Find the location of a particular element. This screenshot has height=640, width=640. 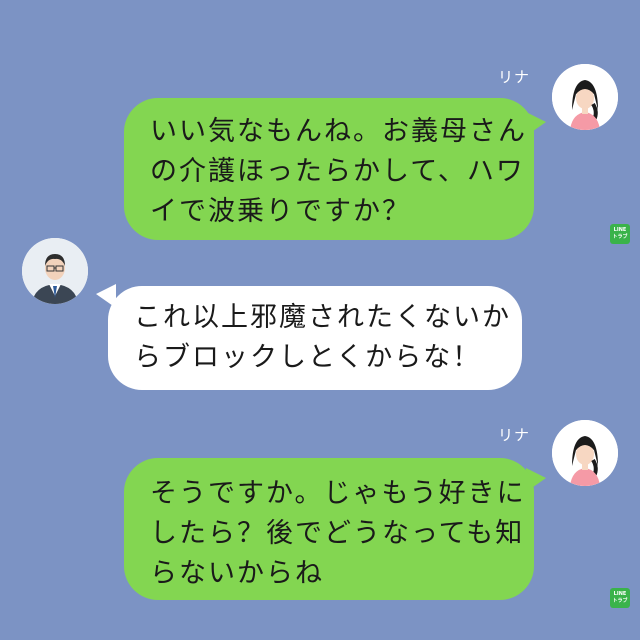

man-avatar-icon is located at coordinates (55, 271).